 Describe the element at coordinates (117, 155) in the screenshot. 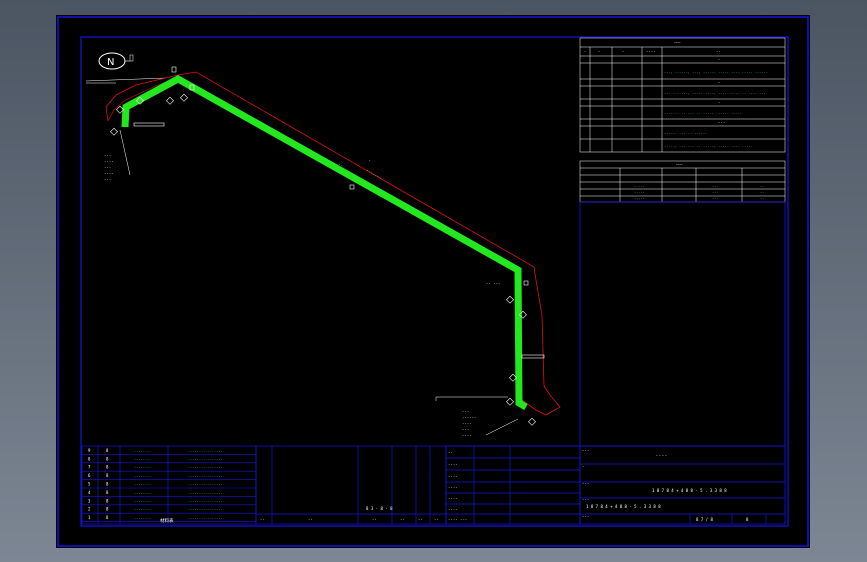

I see `note-block: --- ---- --- ---- ---` at that location.